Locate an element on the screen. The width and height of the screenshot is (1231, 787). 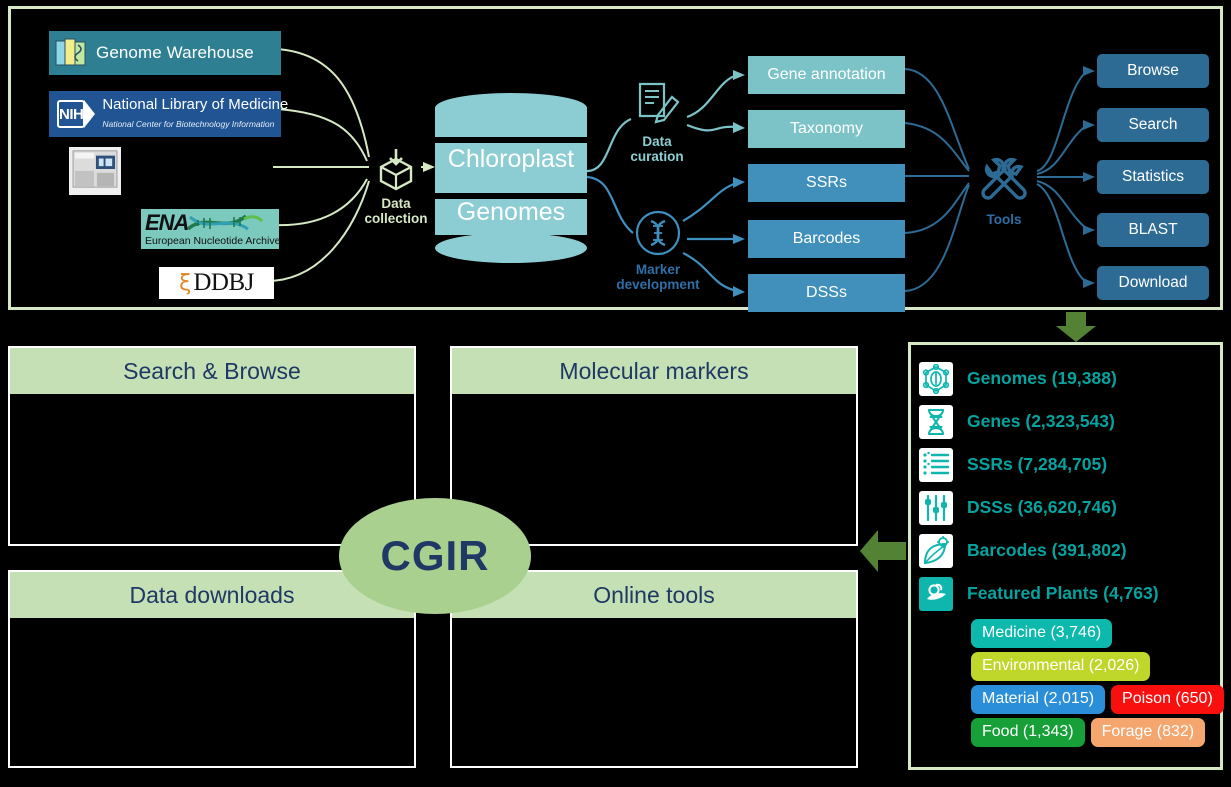
quadrant-title: Molecular markers is located at coordinates (654, 371).